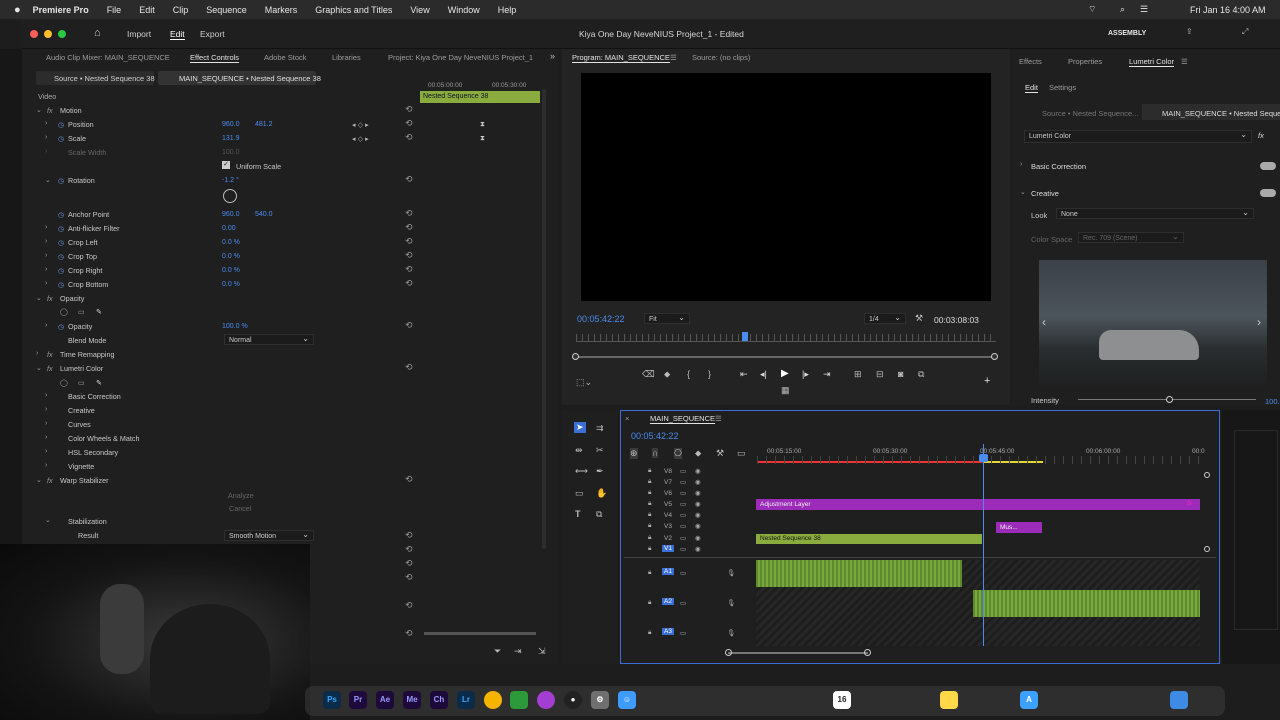  Describe the element at coordinates (37, 353) in the screenshot. I see `time-remap-caret: ›` at that location.